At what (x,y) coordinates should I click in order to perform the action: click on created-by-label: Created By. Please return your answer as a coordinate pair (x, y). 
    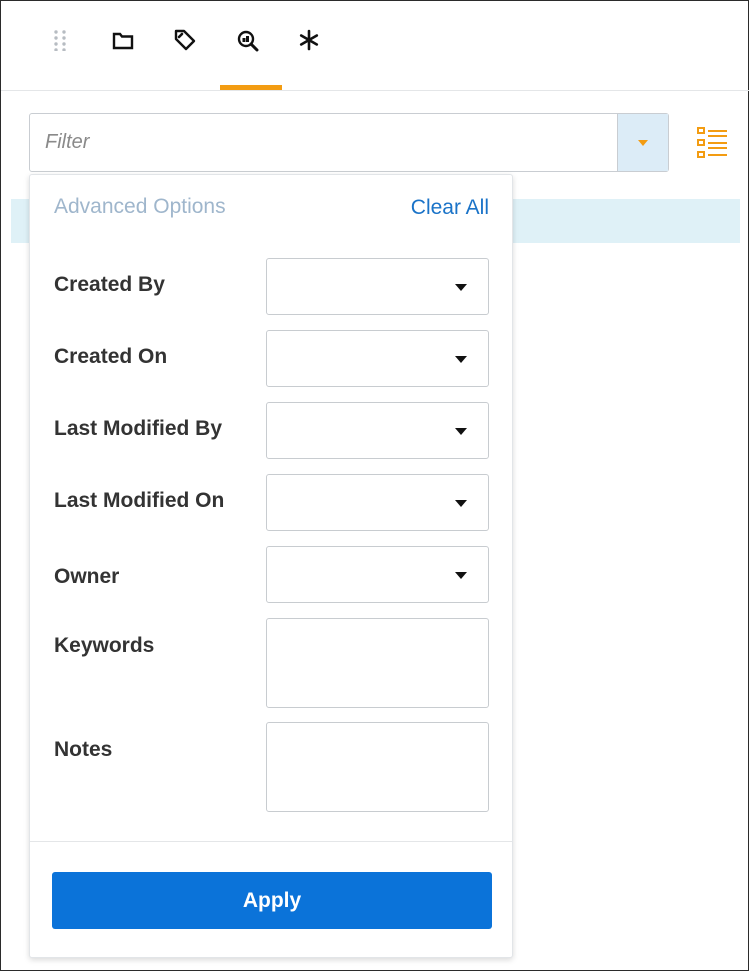
    Looking at the image, I should click on (109, 284).